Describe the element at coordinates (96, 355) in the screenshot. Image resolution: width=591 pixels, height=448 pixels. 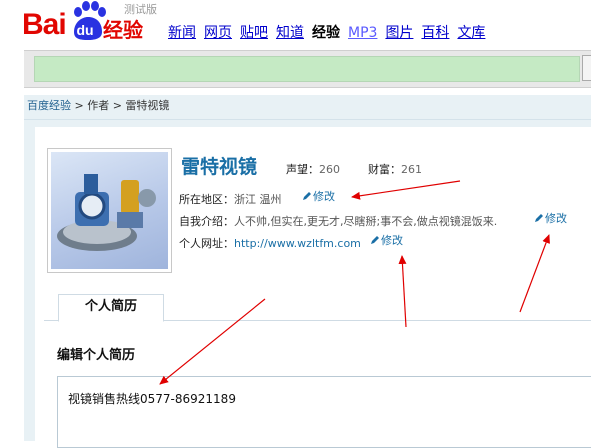
I see `resume-section-title: 编辑个人简历` at that location.